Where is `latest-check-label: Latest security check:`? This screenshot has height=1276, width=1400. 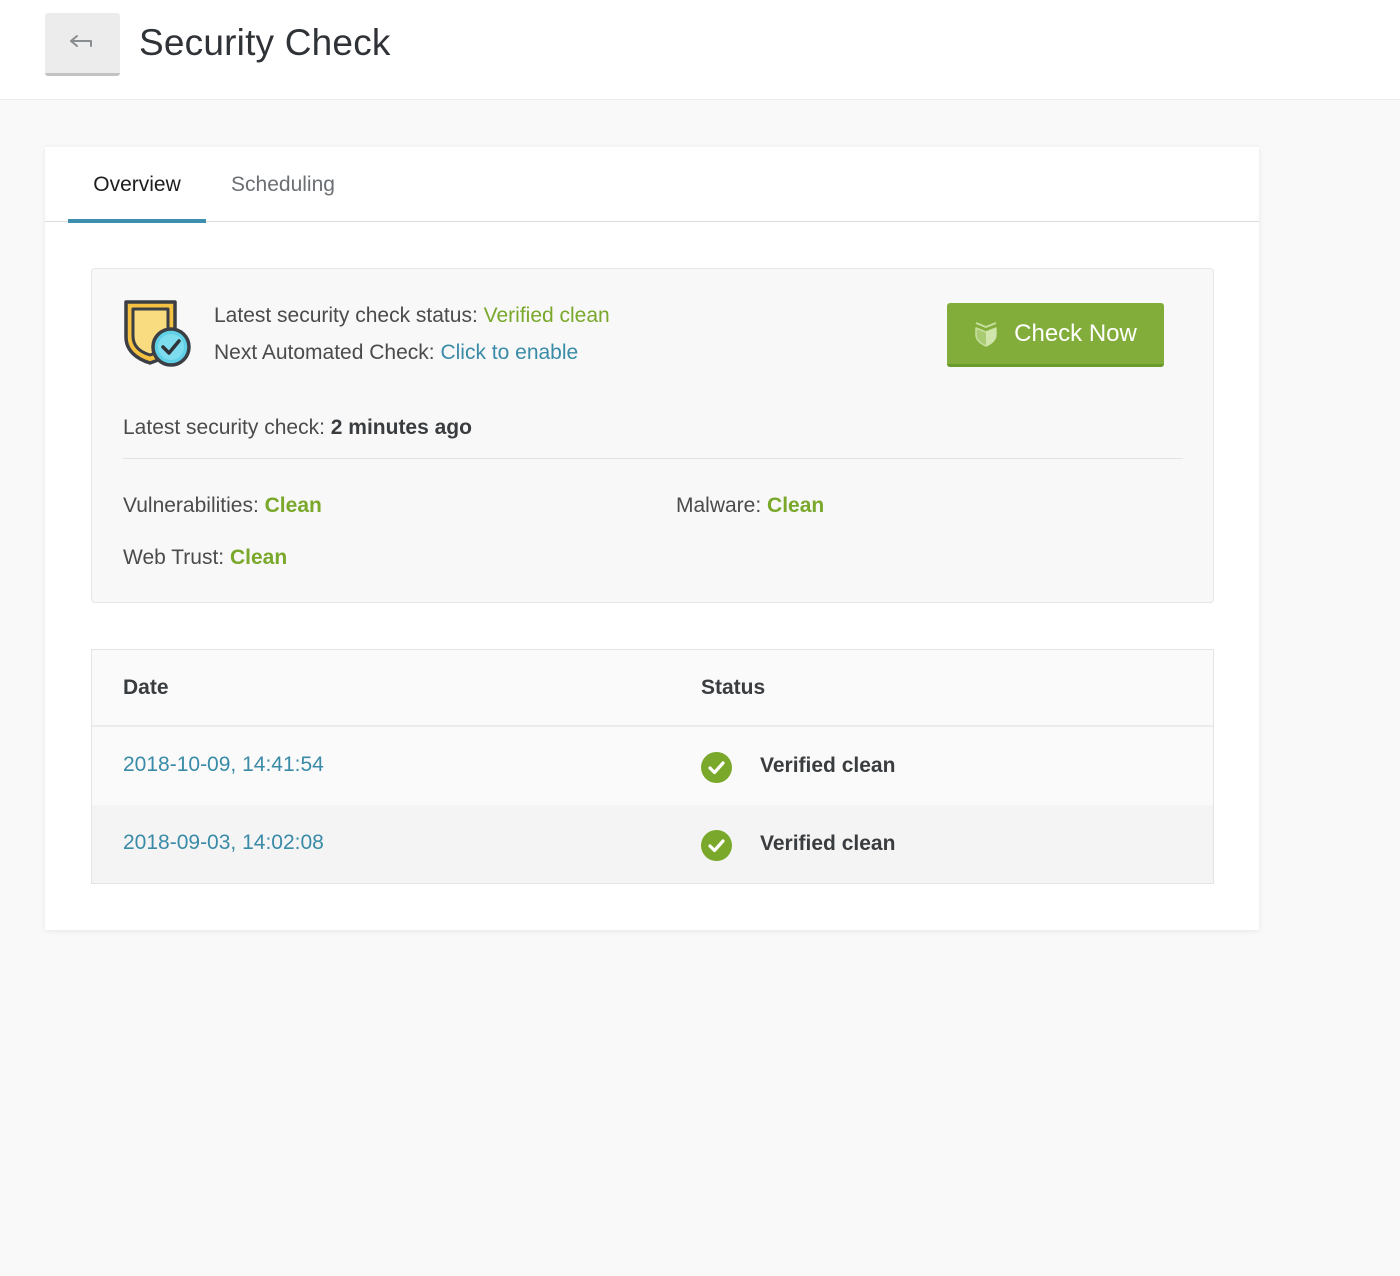
latest-check-label: Latest security check: is located at coordinates (224, 427).